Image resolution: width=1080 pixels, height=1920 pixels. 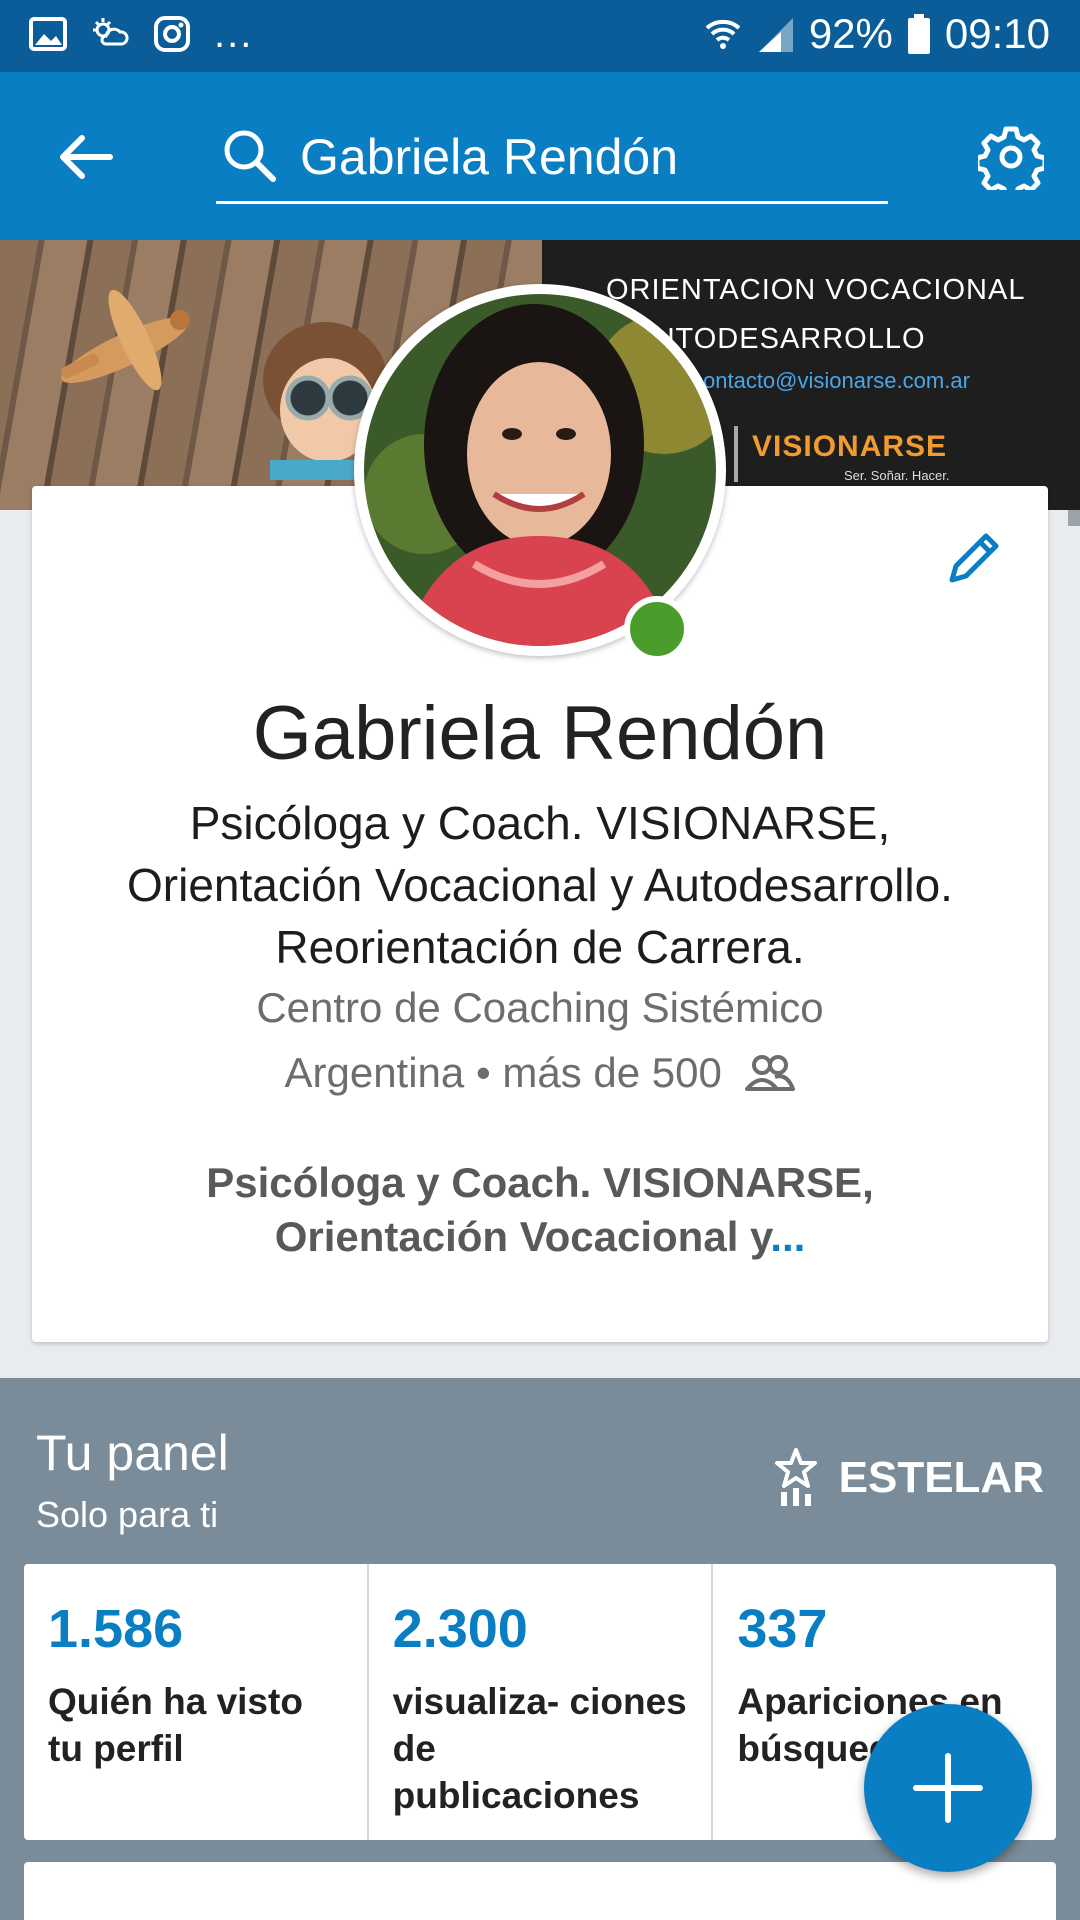 What do you see at coordinates (540, 1891) in the screenshot?
I see `next-section-card` at bounding box center [540, 1891].